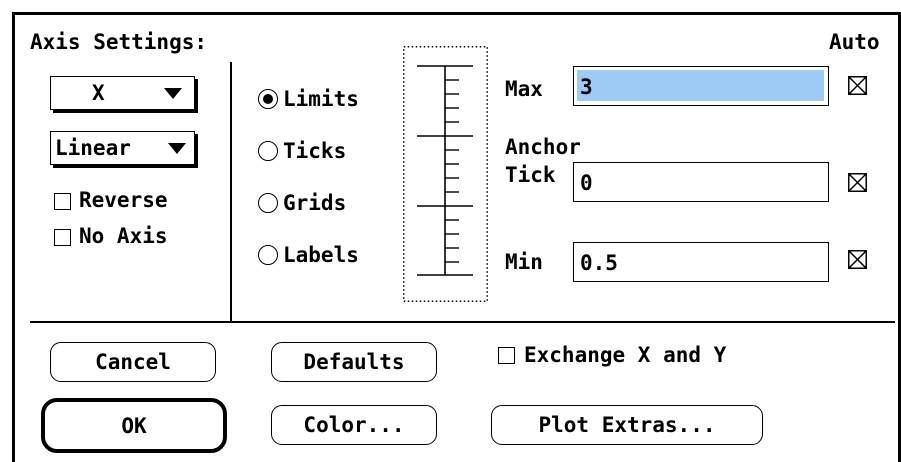  I want to click on axis-preview-icon, so click(445, 174).